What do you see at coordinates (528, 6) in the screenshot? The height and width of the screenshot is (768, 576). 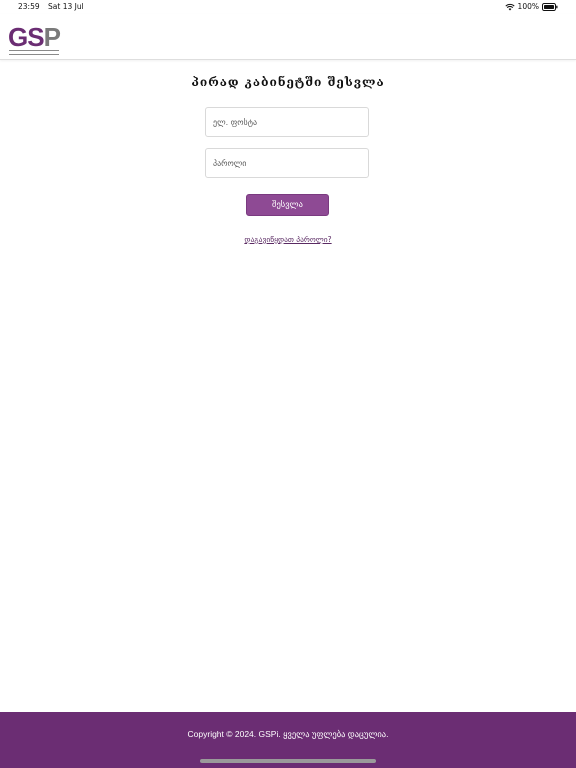 I see `battery-percent: 100%` at bounding box center [528, 6].